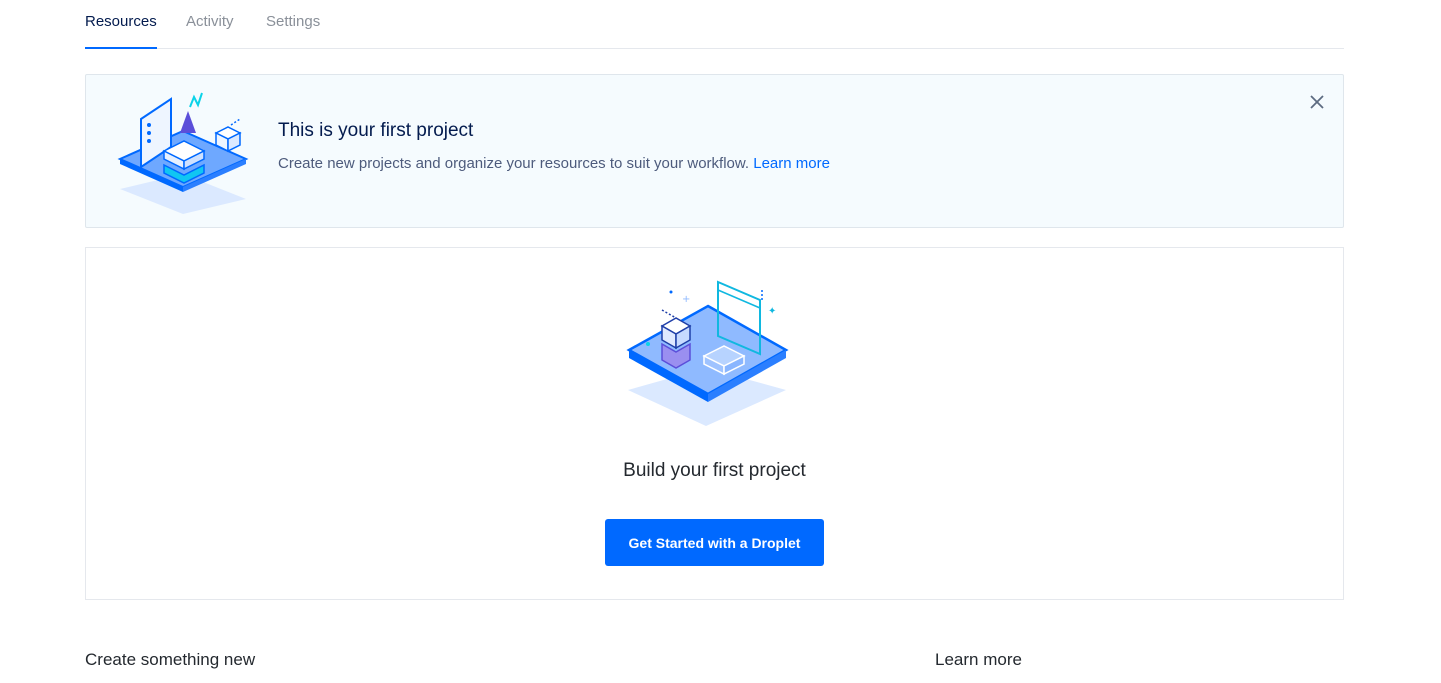 The height and width of the screenshot is (683, 1441). I want to click on get-started-droplet-button: Get Started with a Droplet, so click(714, 542).